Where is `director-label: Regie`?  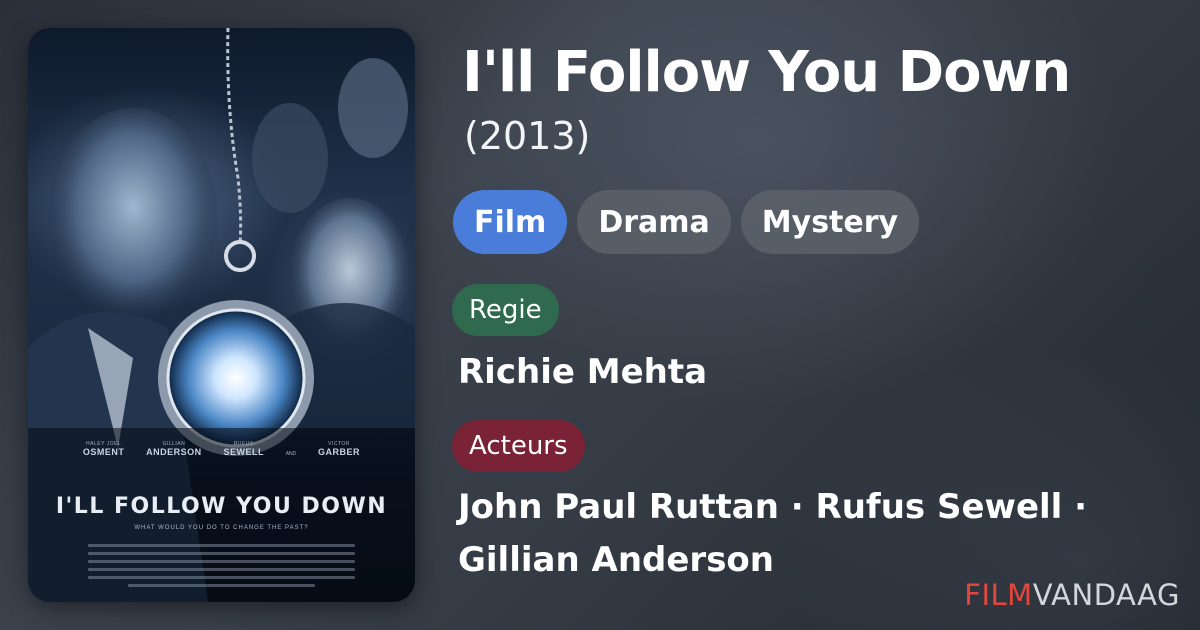
director-label: Regie is located at coordinates (505, 310).